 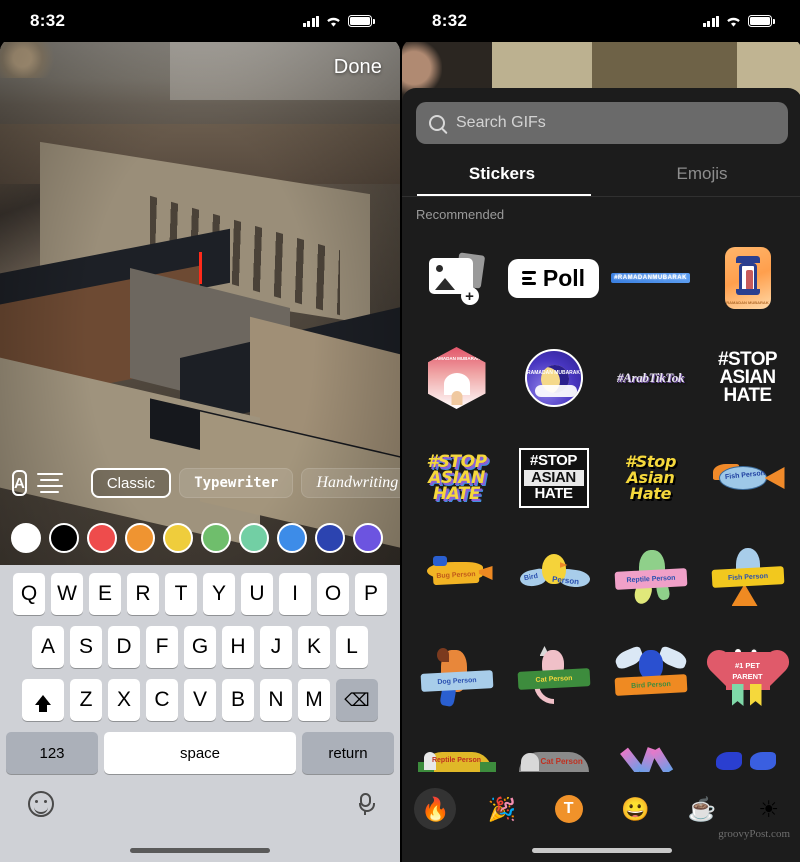 I want to click on key-L: L, so click(x=352, y=647).